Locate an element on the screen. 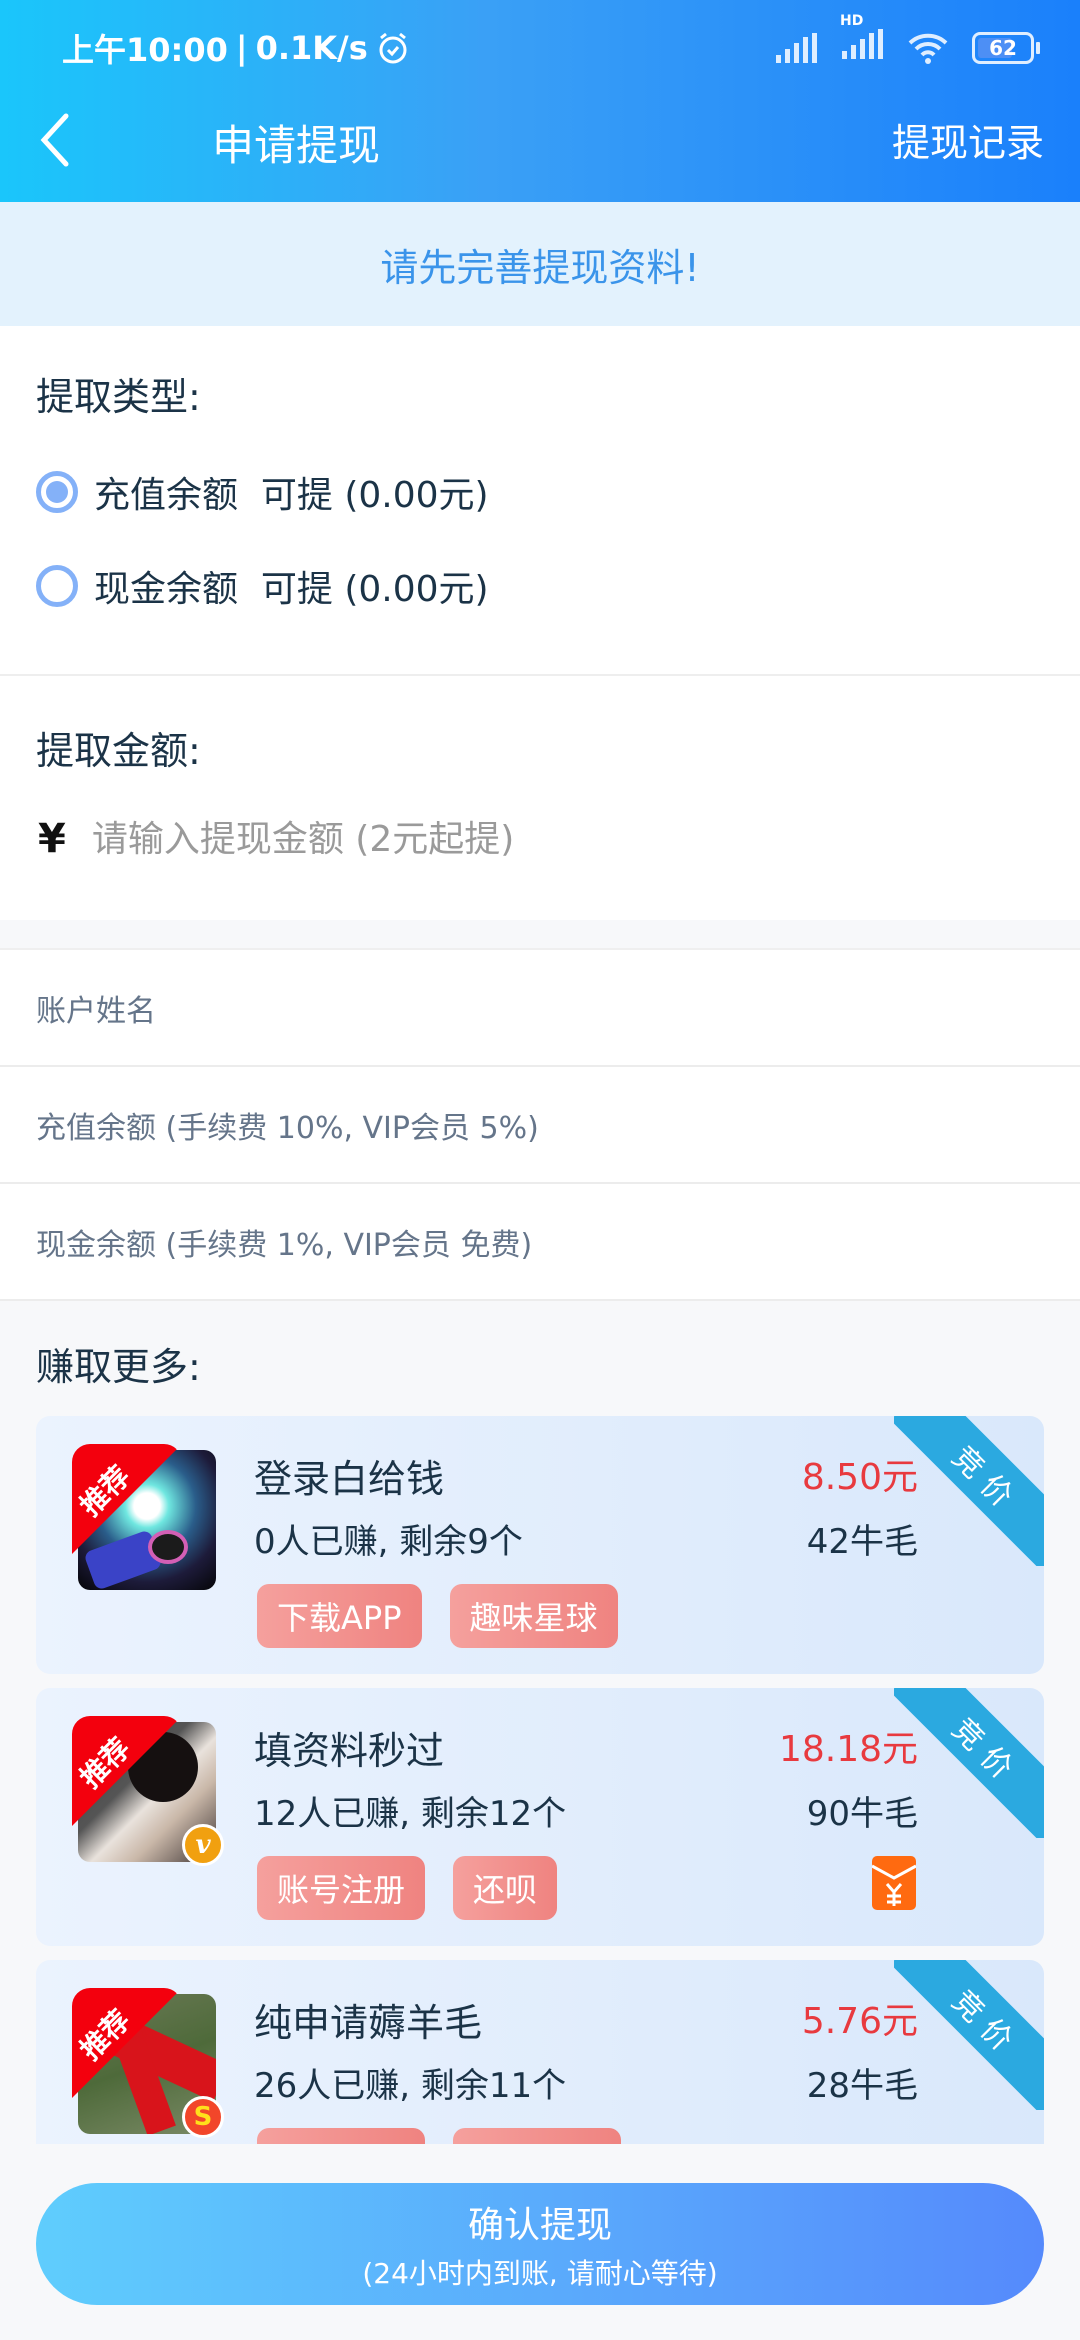 The image size is (1080, 2340). page-title: 申请提现 is located at coordinates (296, 145).